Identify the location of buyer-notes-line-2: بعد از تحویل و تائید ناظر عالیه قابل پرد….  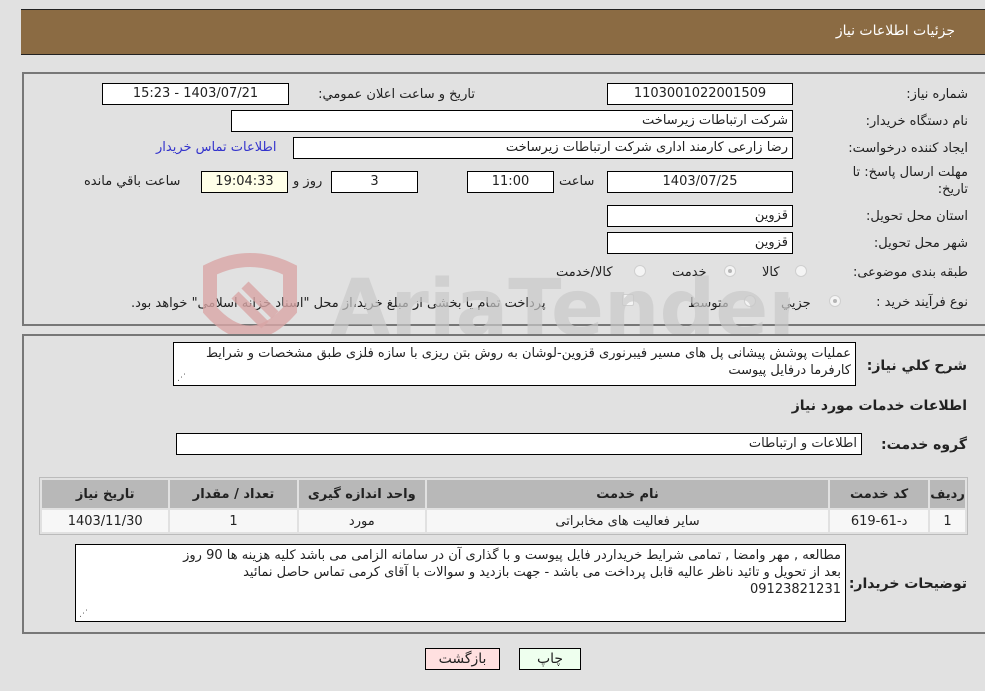
(542, 572).